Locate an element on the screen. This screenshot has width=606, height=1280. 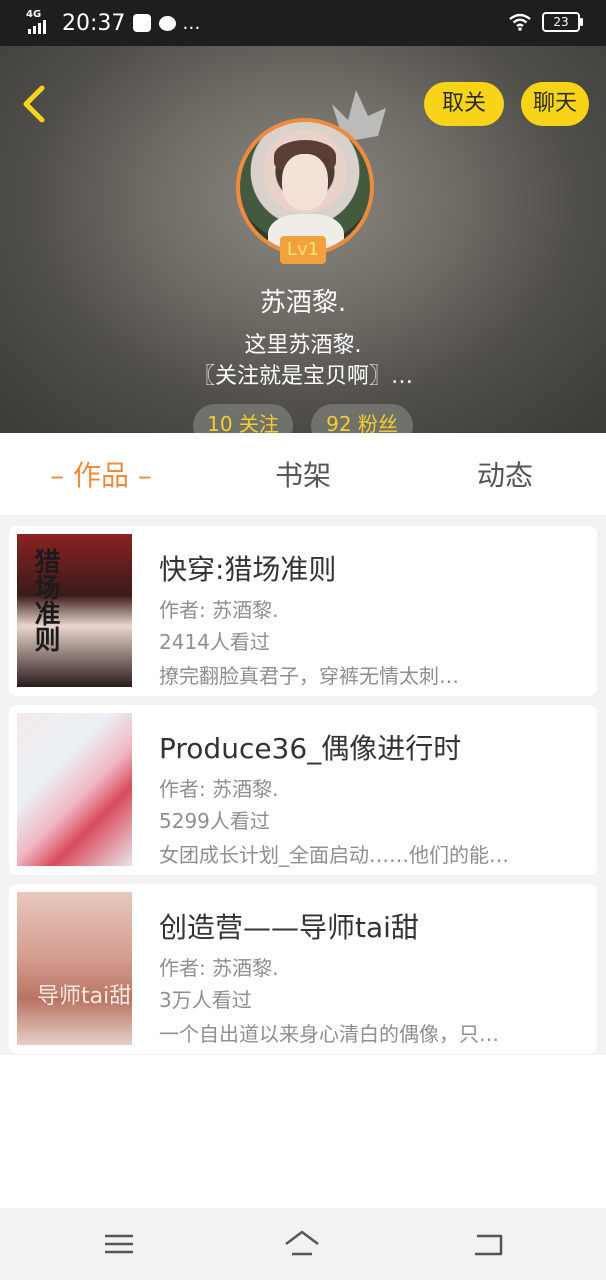
battery-icon: 23 is located at coordinates (562, 22).